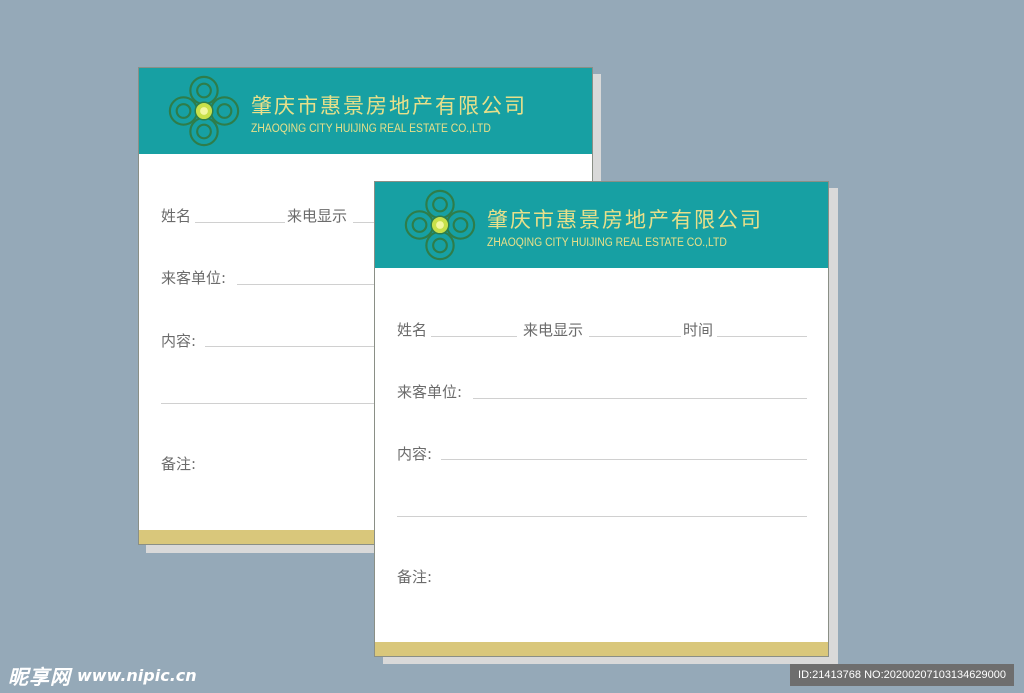 This screenshot has width=1024, height=693. Describe the element at coordinates (137, 675) in the screenshot. I see `watermark-url: www.nipic.cn` at that location.